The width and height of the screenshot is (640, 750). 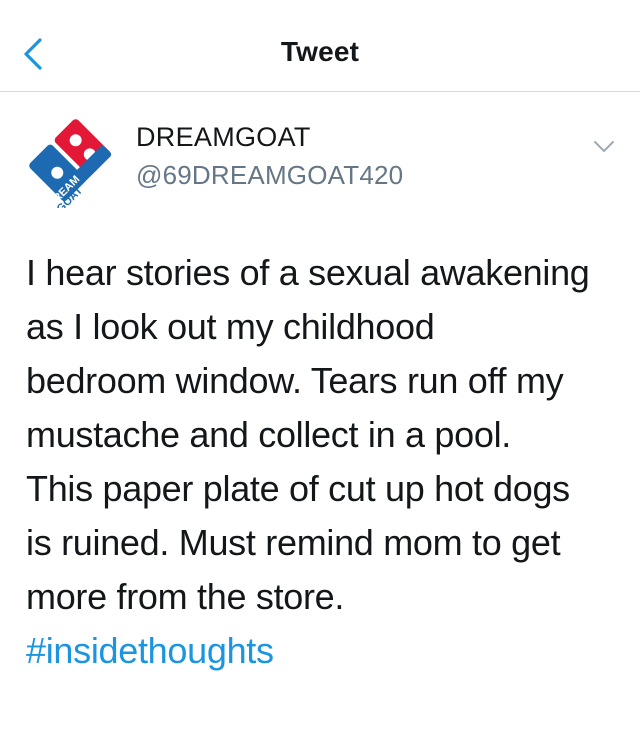 I want to click on author-handle: @69DREAMGOAT420, so click(x=269, y=175).